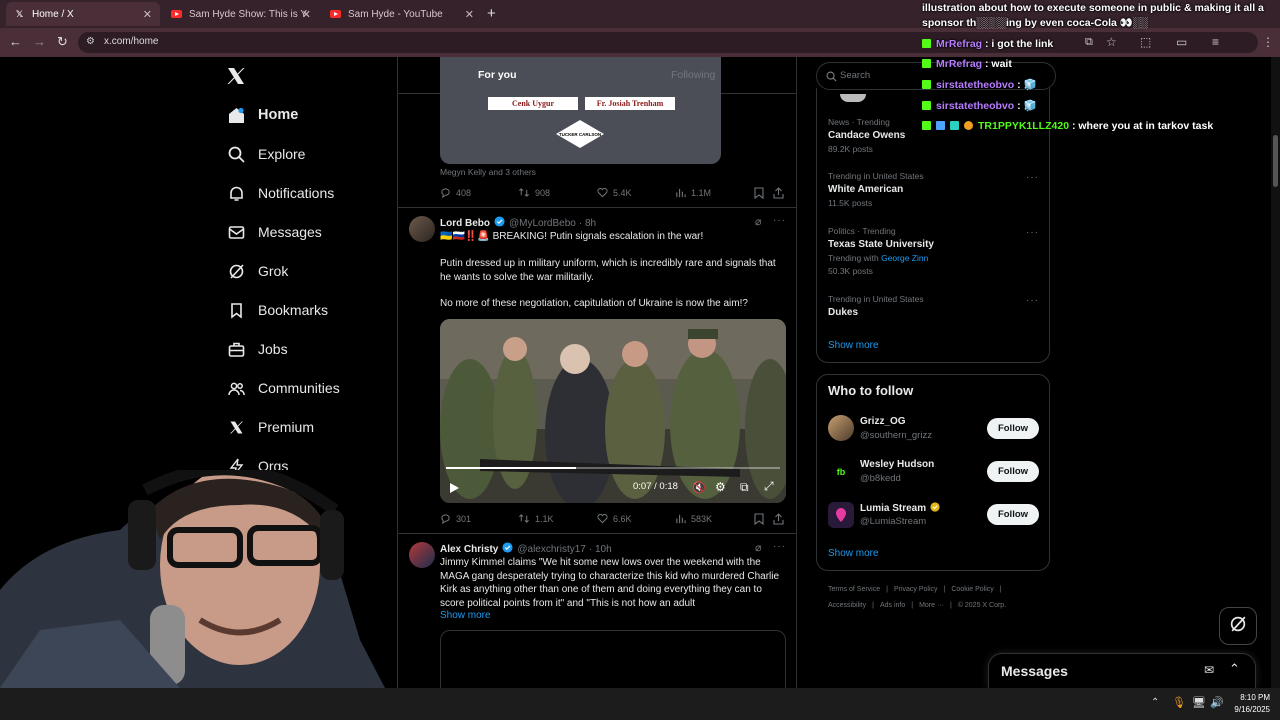 The image size is (1280, 720). I want to click on bookmark-star-icon: ☆, so click(1111, 42).